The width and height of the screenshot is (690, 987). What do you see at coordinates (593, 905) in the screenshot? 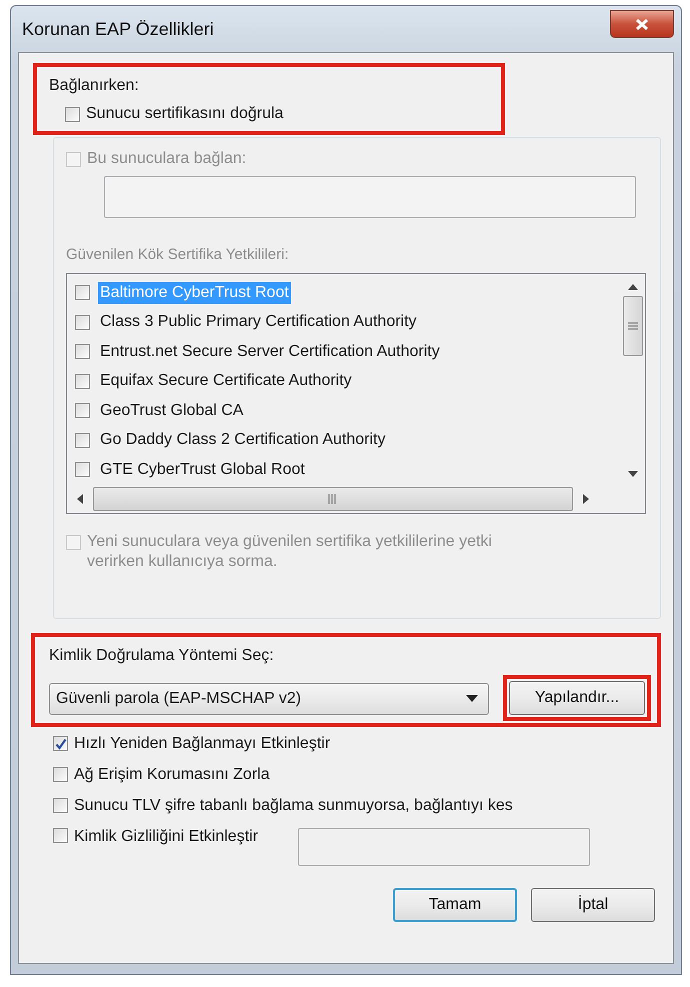
I see `cancel-button: İptal` at bounding box center [593, 905].